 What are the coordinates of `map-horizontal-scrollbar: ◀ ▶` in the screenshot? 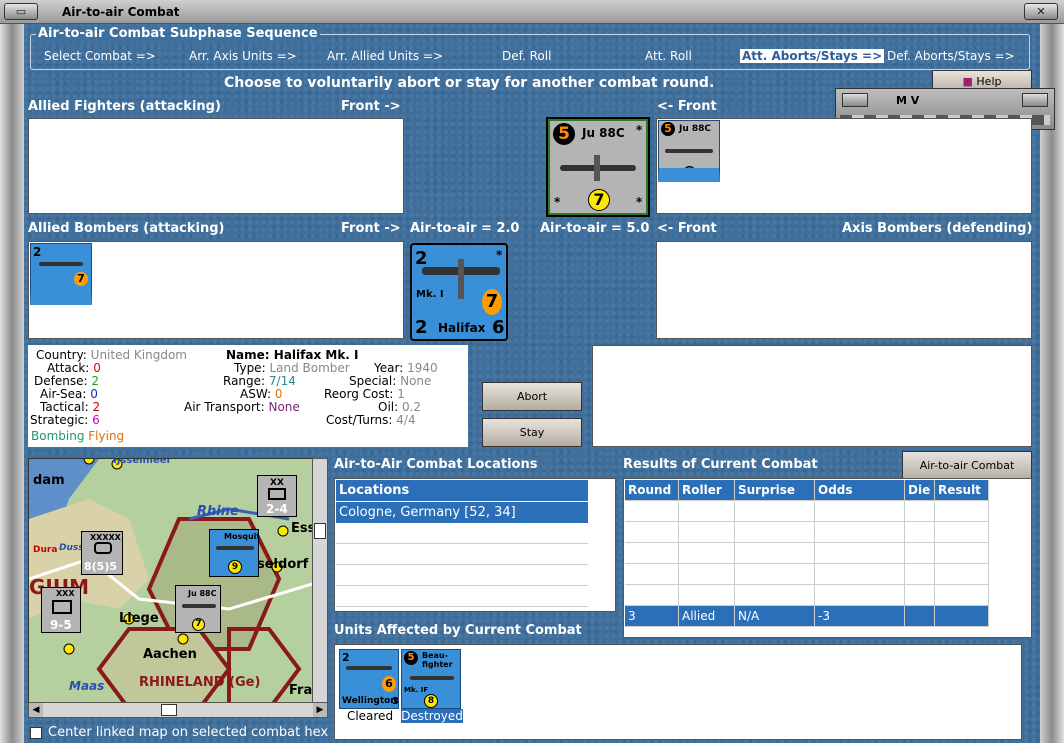 It's located at (178, 710).